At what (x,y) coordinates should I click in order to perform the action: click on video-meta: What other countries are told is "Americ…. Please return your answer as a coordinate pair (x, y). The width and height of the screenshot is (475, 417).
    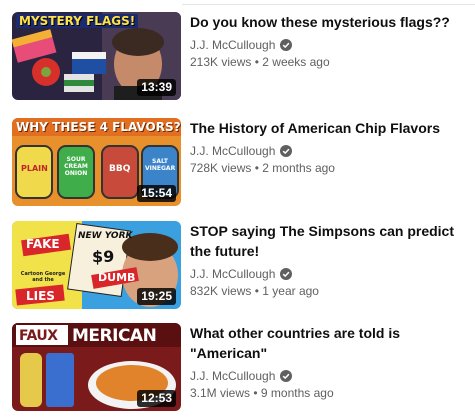
    Looking at the image, I should click on (330, 362).